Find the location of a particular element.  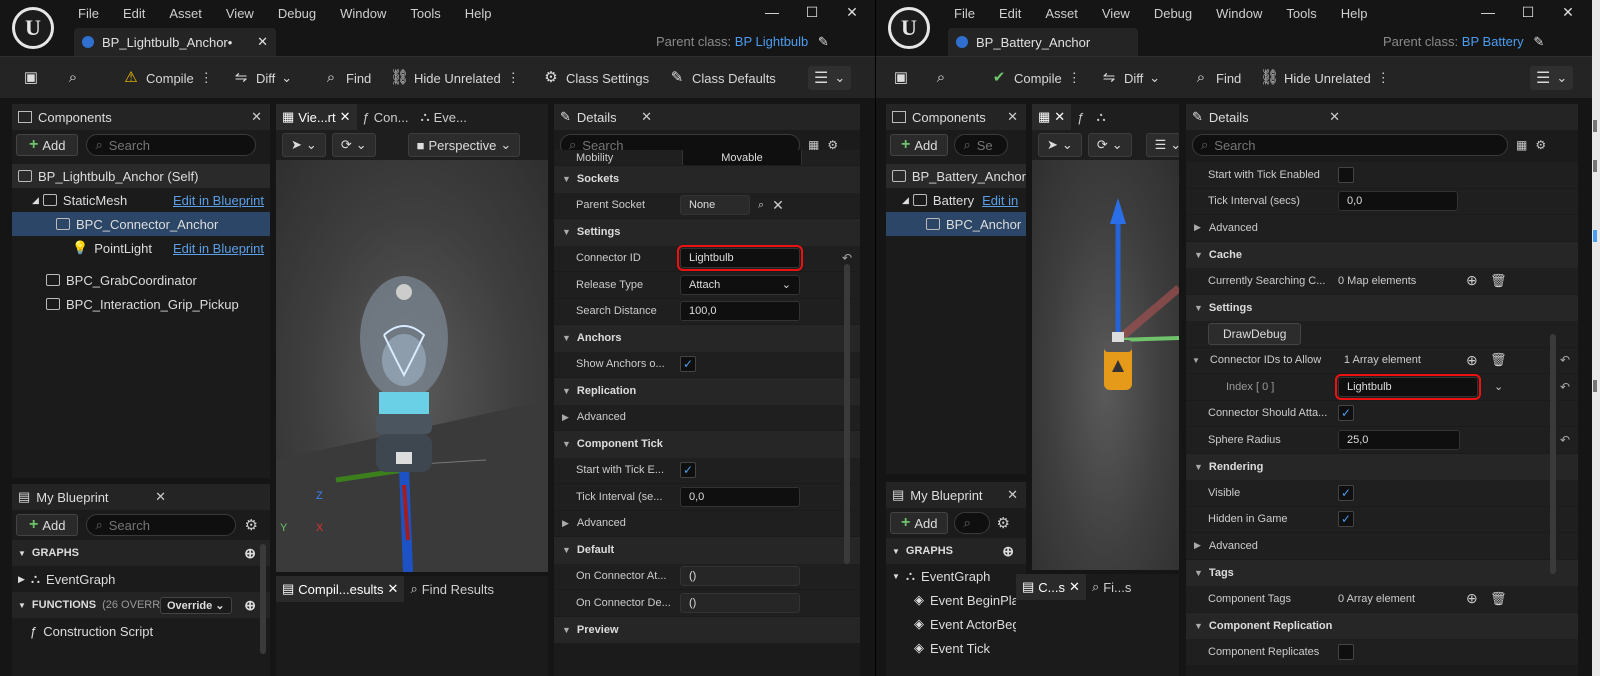

tick-interval-field: 0,0 is located at coordinates (1398, 201).